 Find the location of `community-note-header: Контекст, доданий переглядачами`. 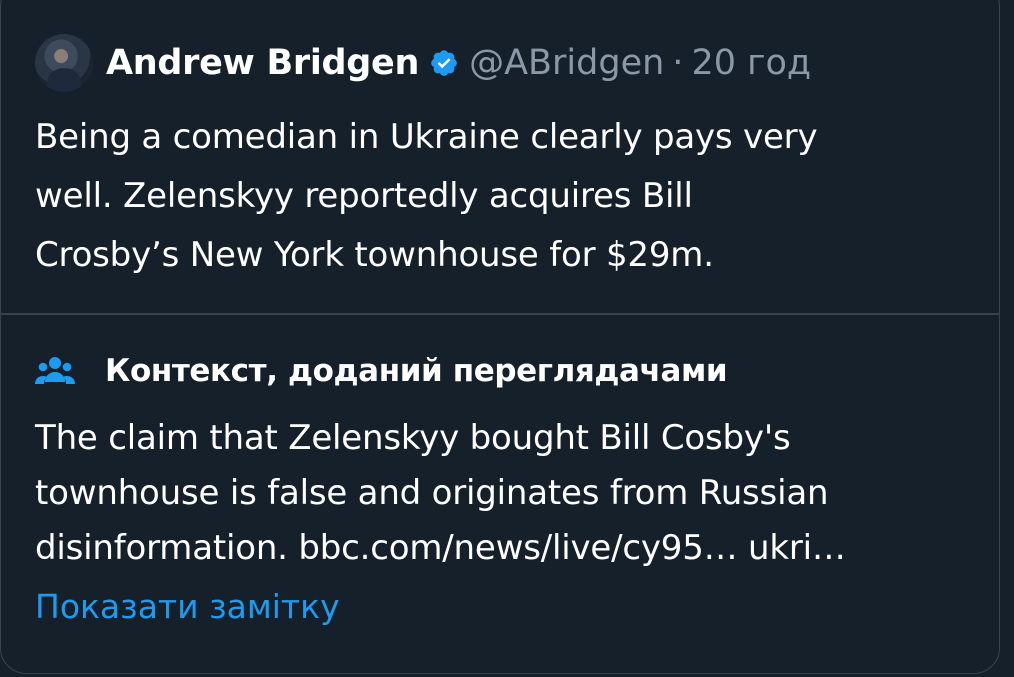

community-note-header: Контекст, доданий переглядачами is located at coordinates (502, 371).